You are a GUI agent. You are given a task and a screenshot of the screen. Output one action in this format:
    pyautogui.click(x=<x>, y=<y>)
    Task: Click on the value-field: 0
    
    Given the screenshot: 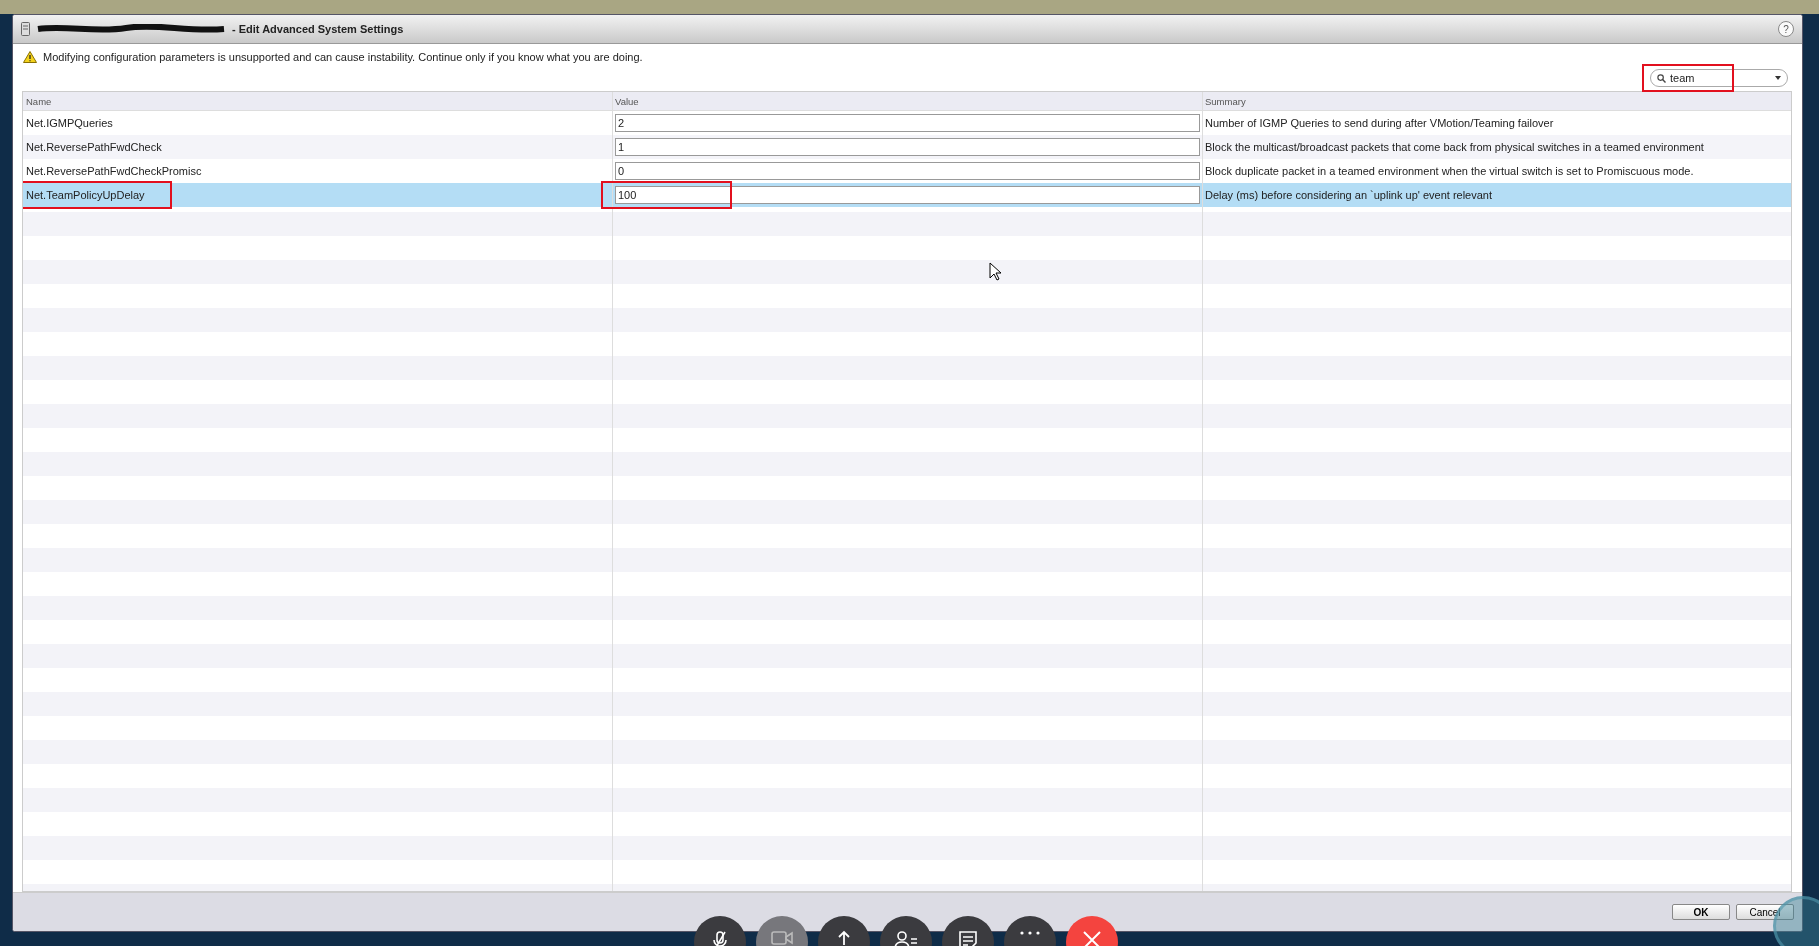 What is the action you would take?
    pyautogui.click(x=907, y=171)
    